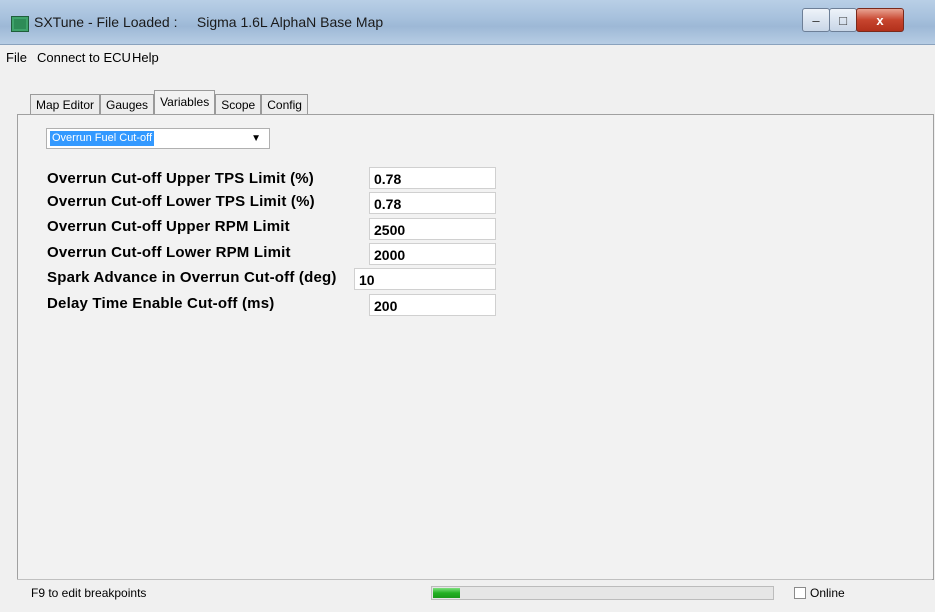 The height and width of the screenshot is (612, 935). What do you see at coordinates (145, 57) in the screenshot?
I see `menu-help: Help` at bounding box center [145, 57].